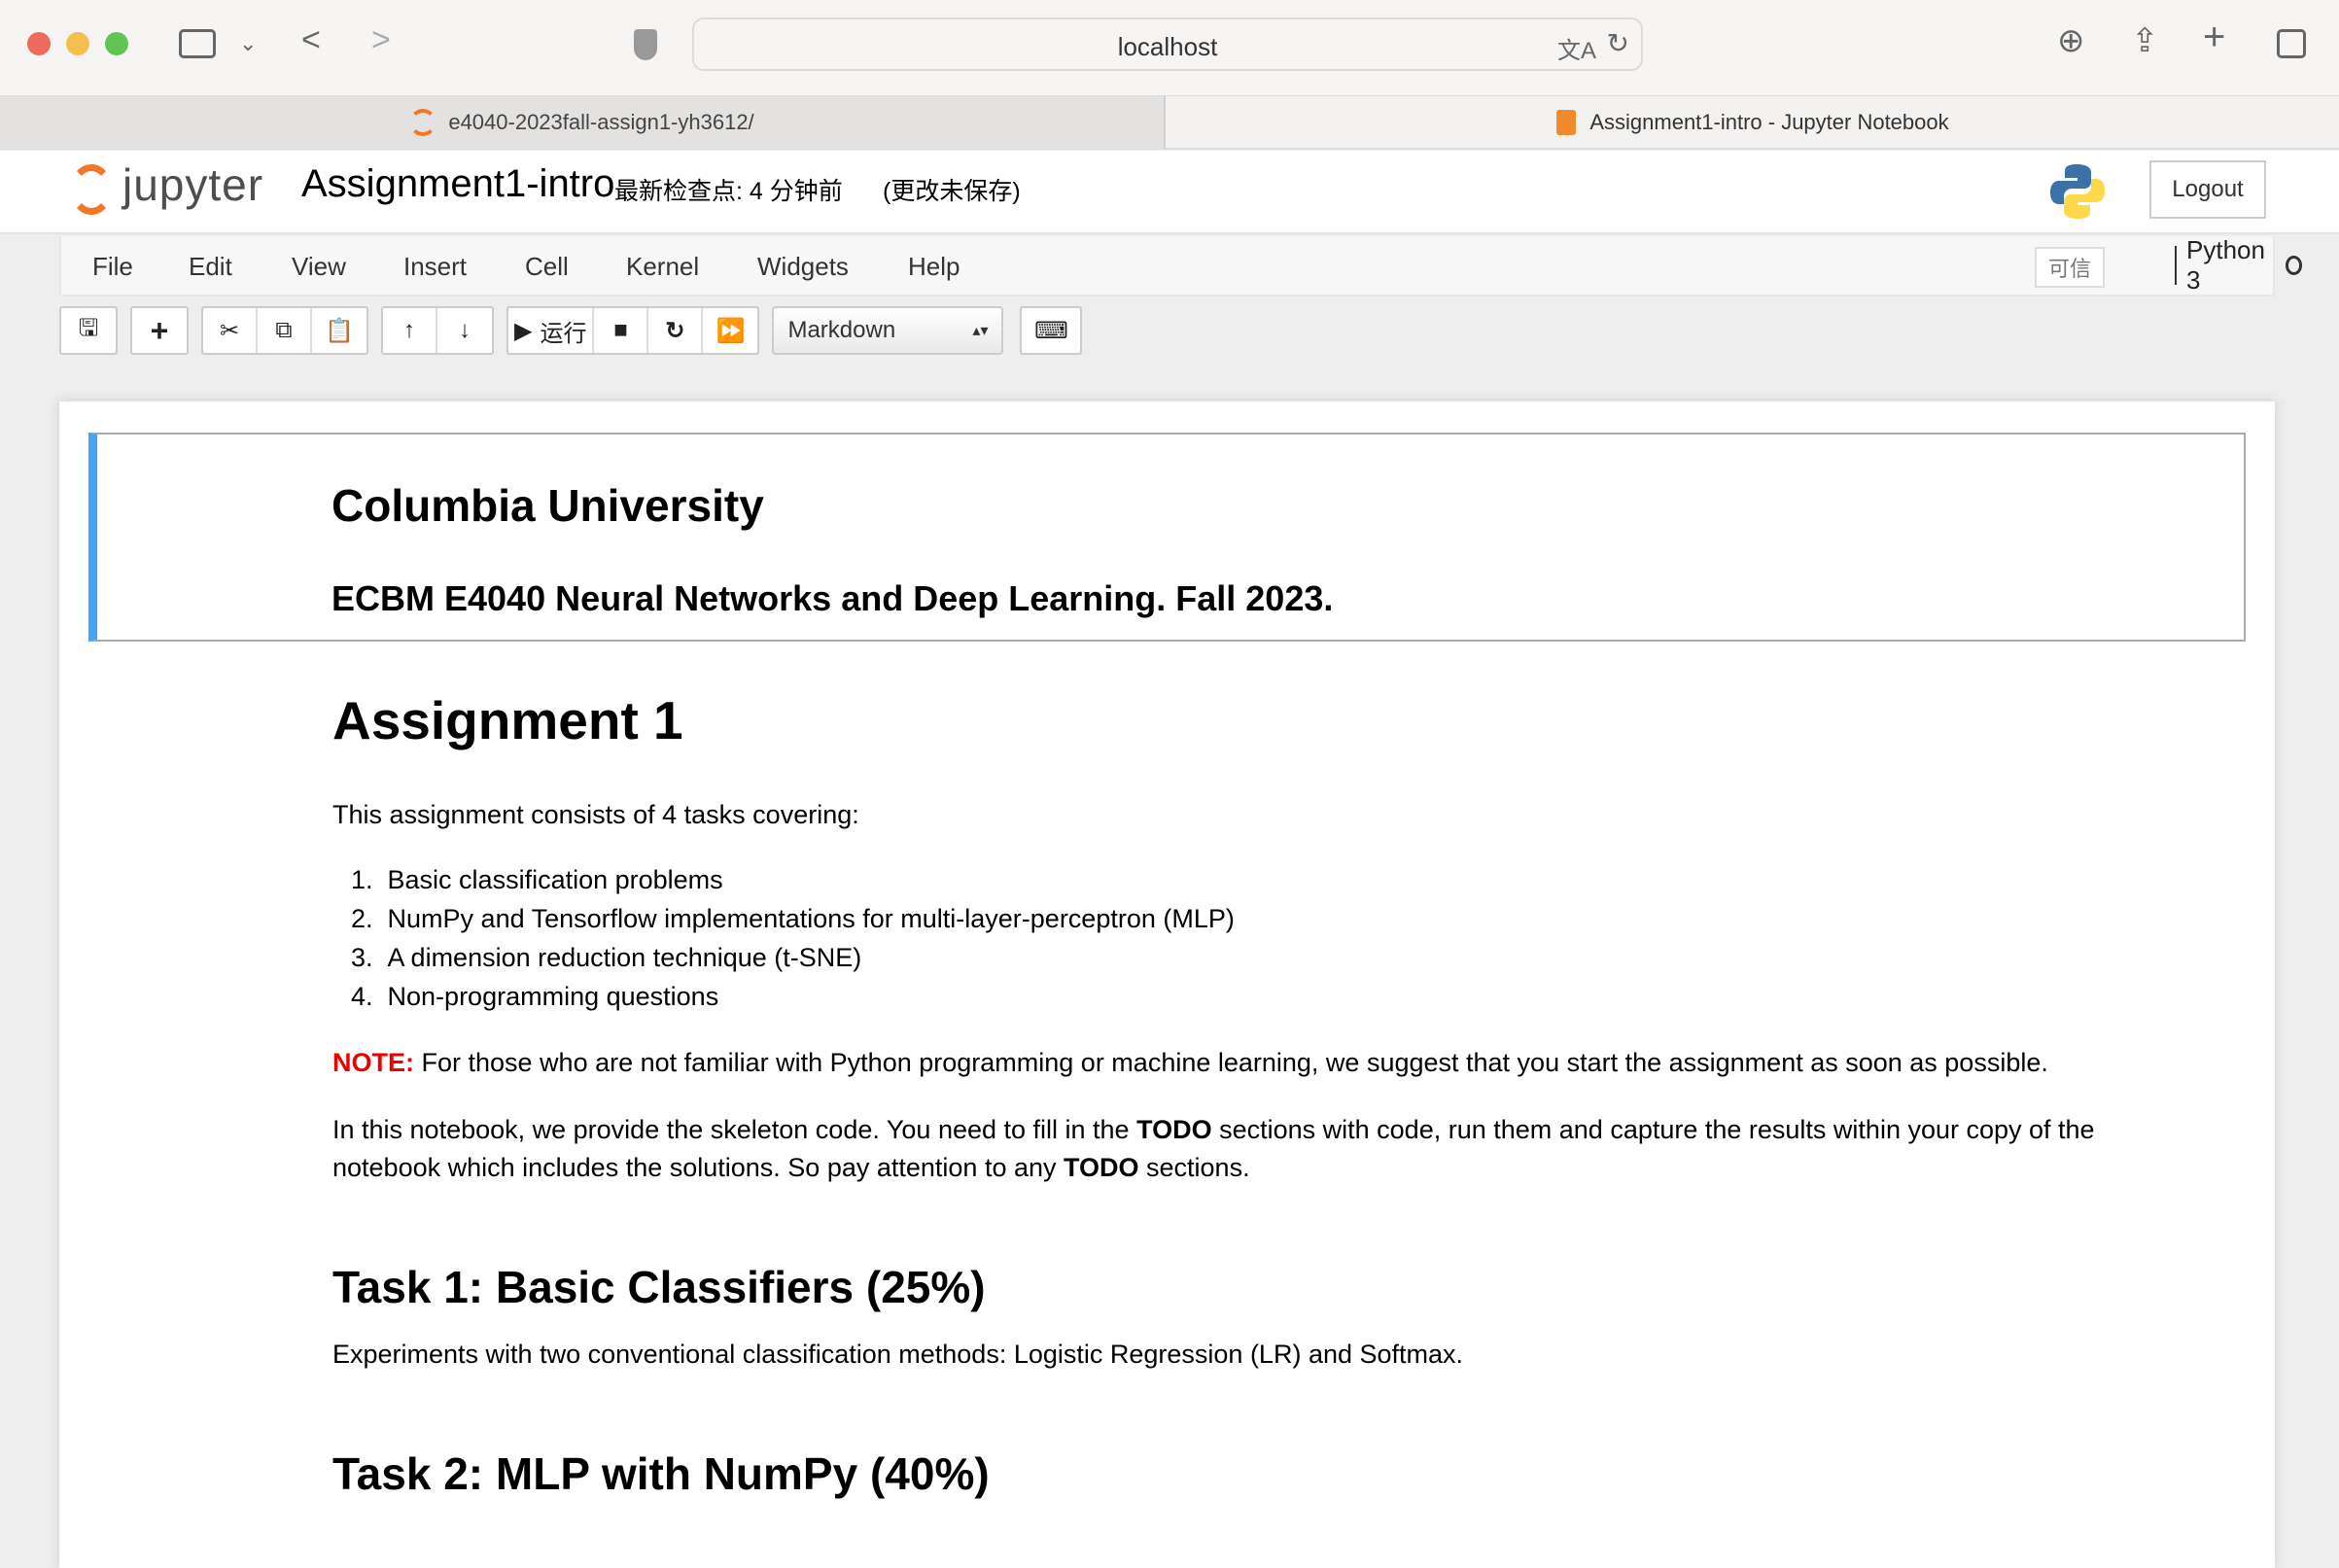 Image resolution: width=2339 pixels, height=1568 pixels. Describe the element at coordinates (2214, 37) in the screenshot. I see `new-tab-icon: +` at that location.